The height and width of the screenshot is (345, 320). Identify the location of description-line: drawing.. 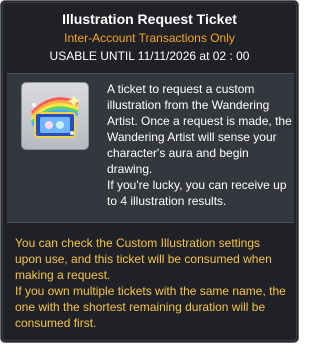
(130, 169).